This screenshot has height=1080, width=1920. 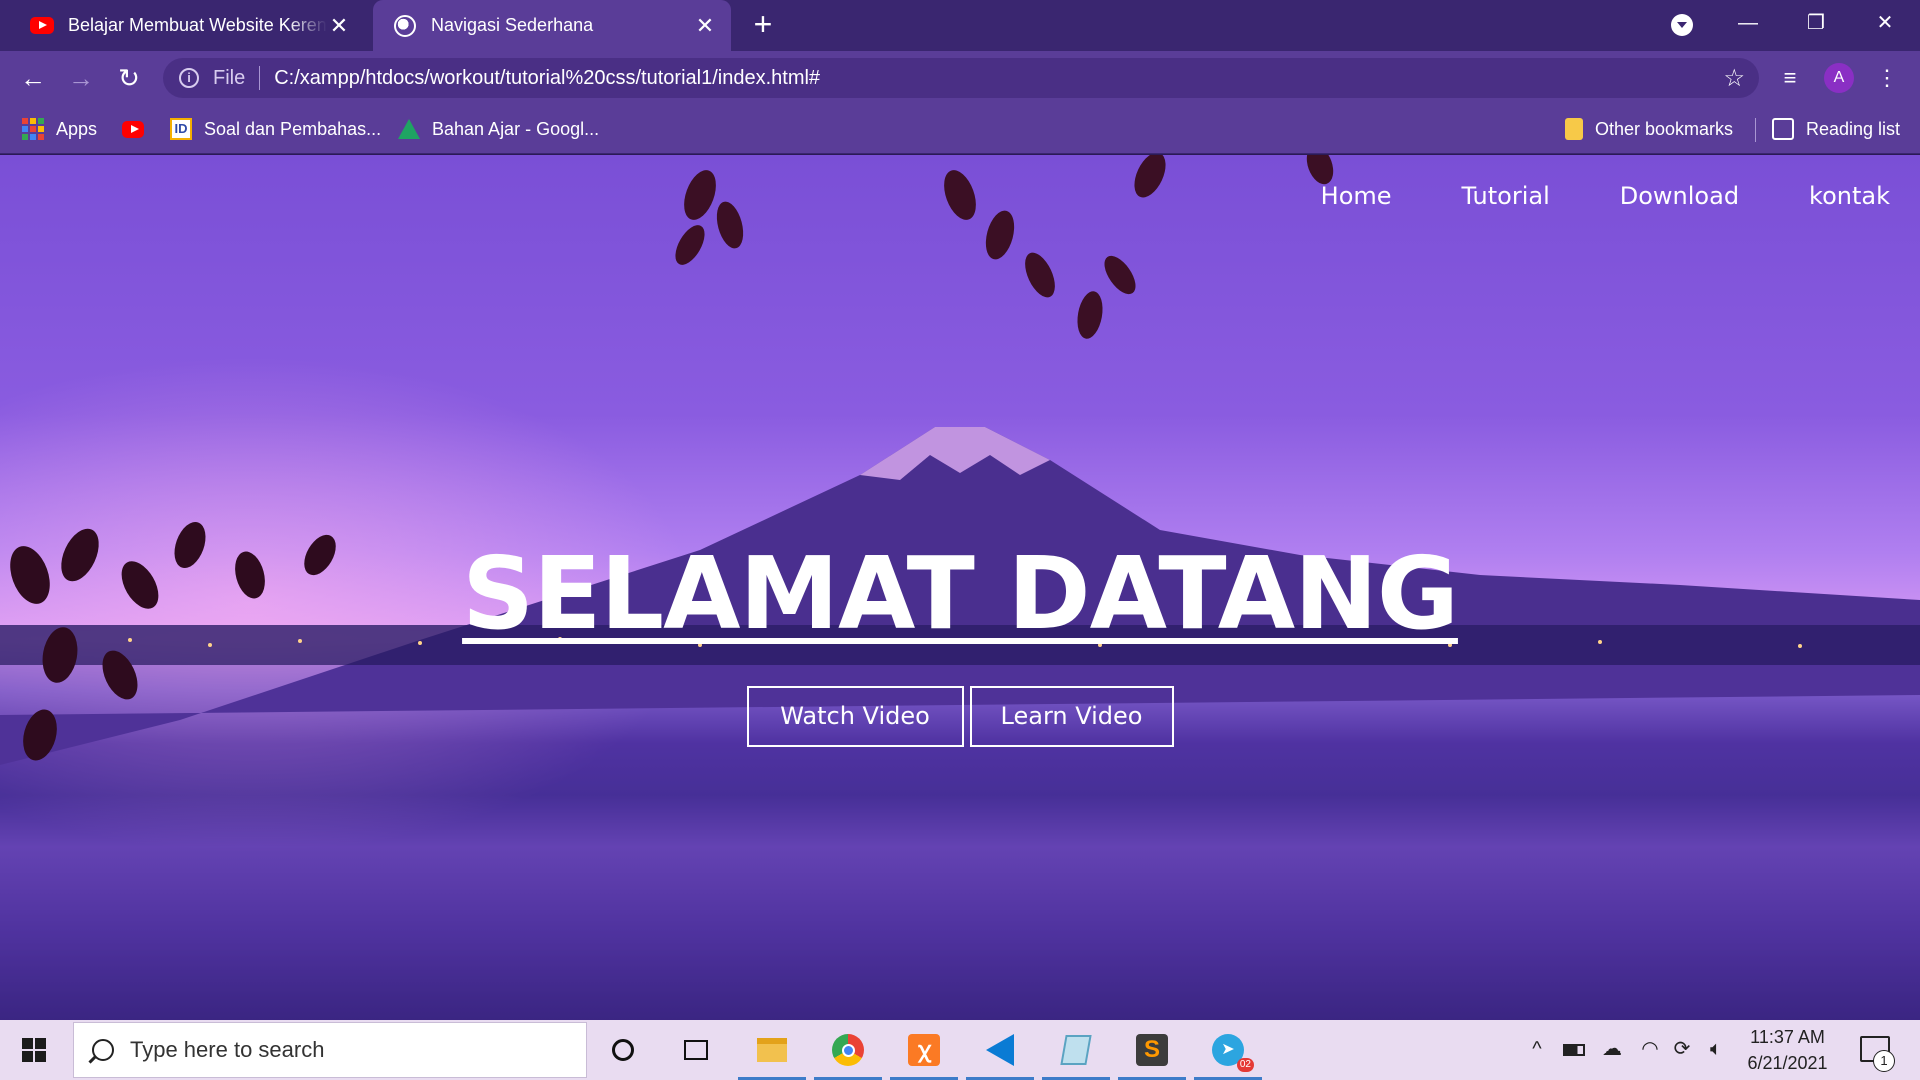 I want to click on sublime-text-icon: S, so click(x=1152, y=1050).